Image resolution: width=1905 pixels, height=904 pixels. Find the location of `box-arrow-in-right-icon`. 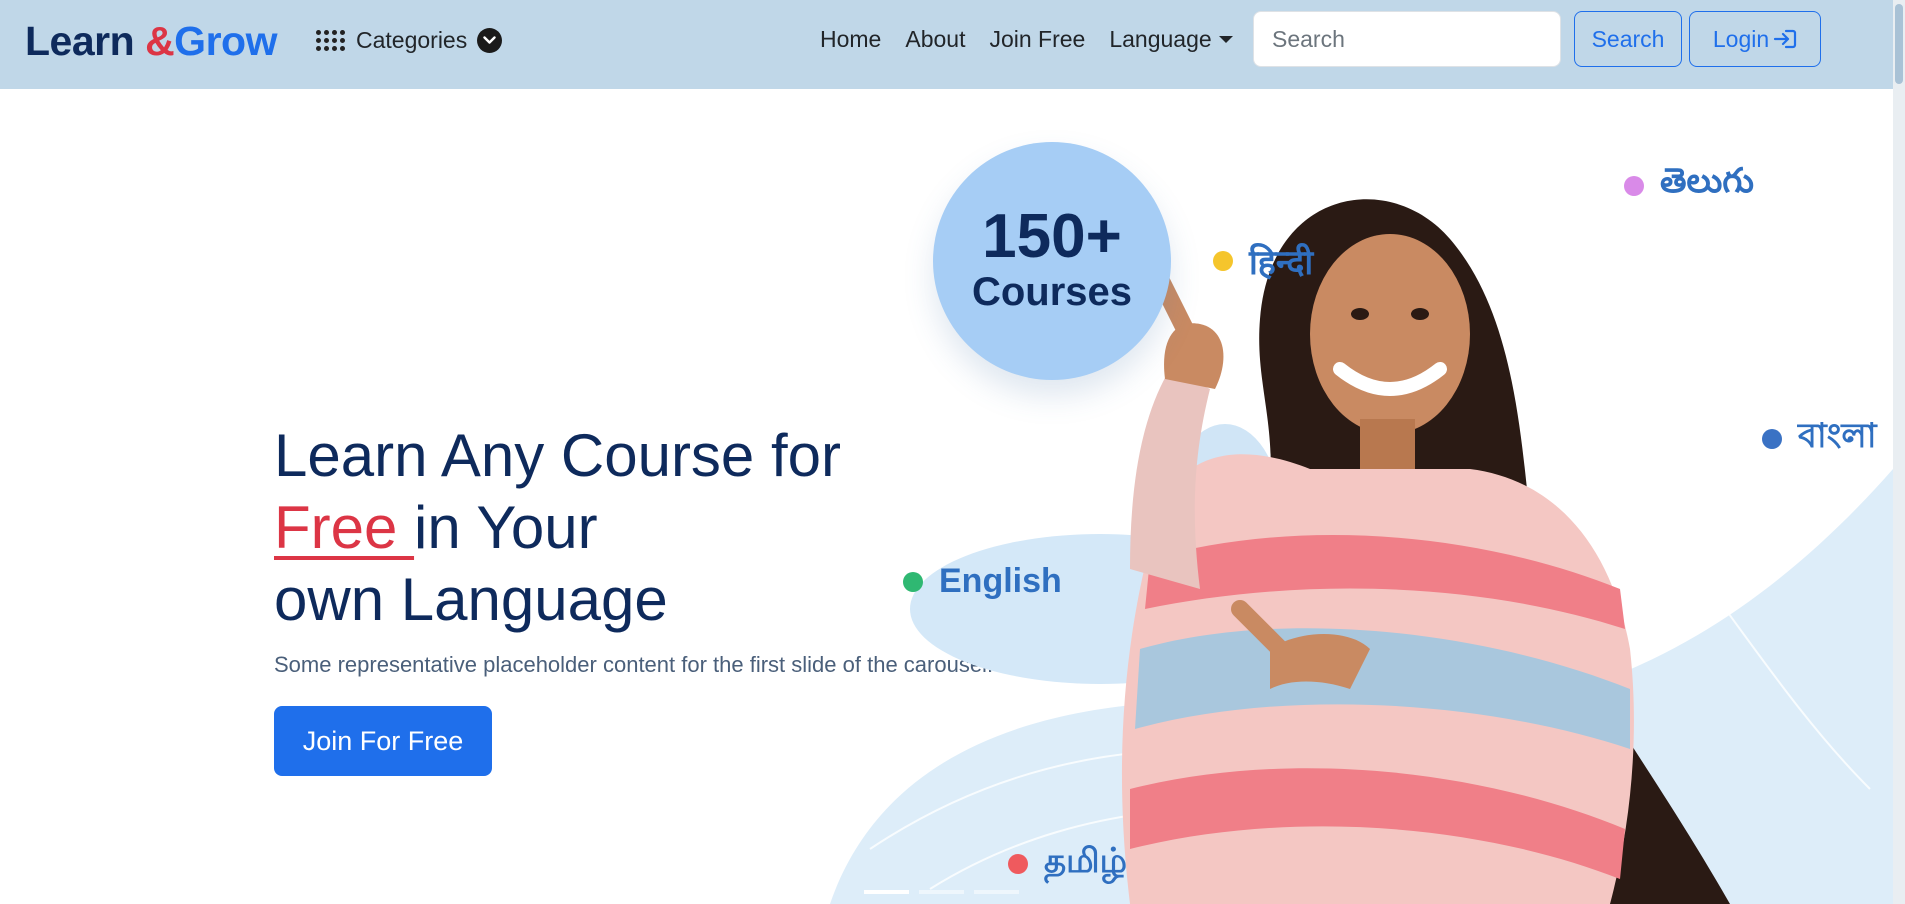

box-arrow-in-right-icon is located at coordinates (1785, 39).